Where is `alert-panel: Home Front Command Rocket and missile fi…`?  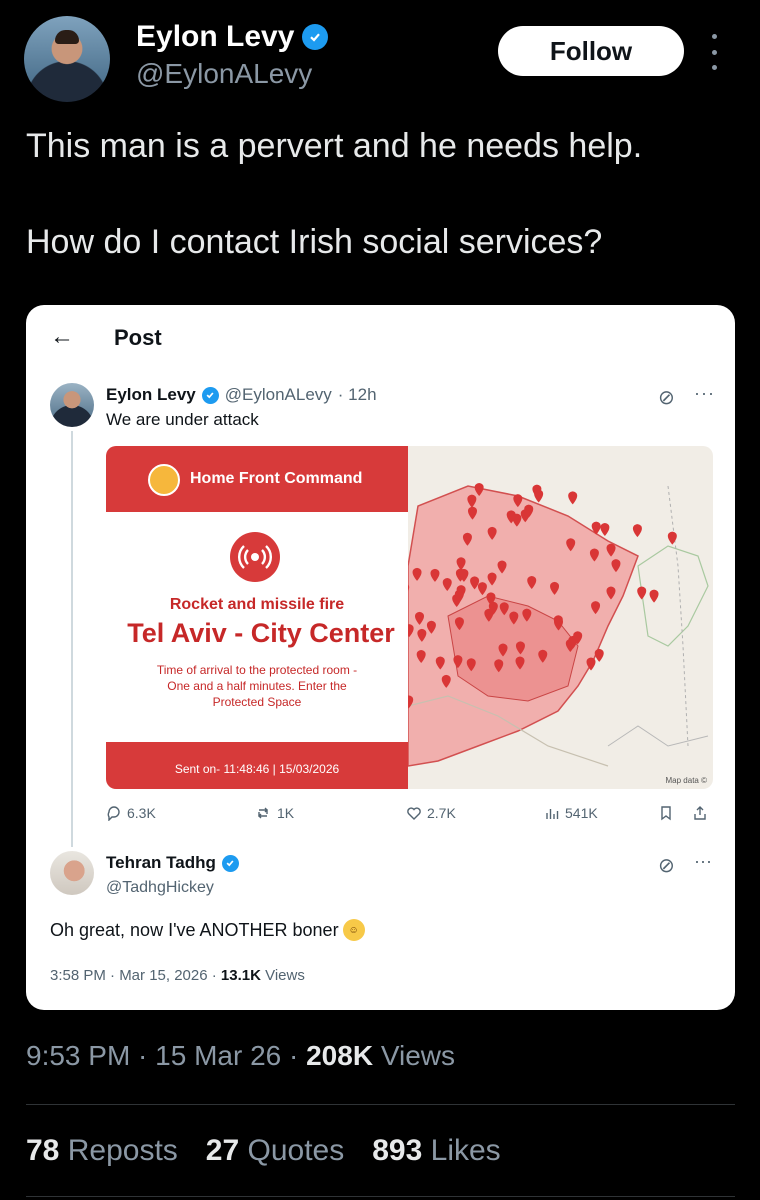
alert-panel: Home Front Command Rocket and missile fi… is located at coordinates (257, 617).